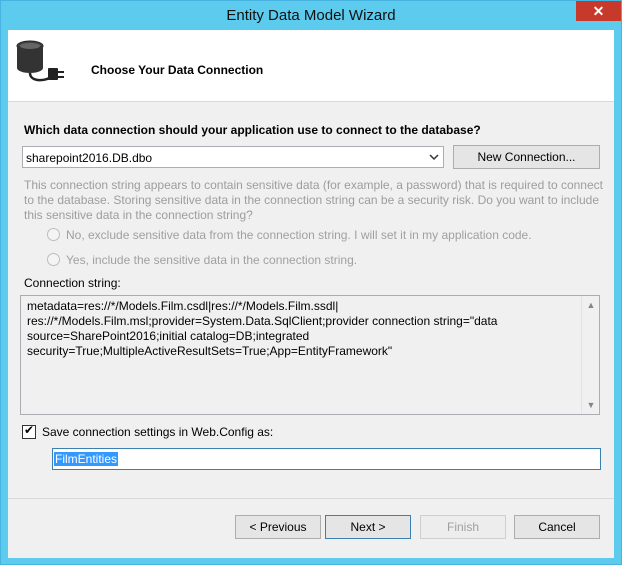 The width and height of the screenshot is (622, 565). What do you see at coordinates (311, 498) in the screenshot?
I see `footer-divider` at bounding box center [311, 498].